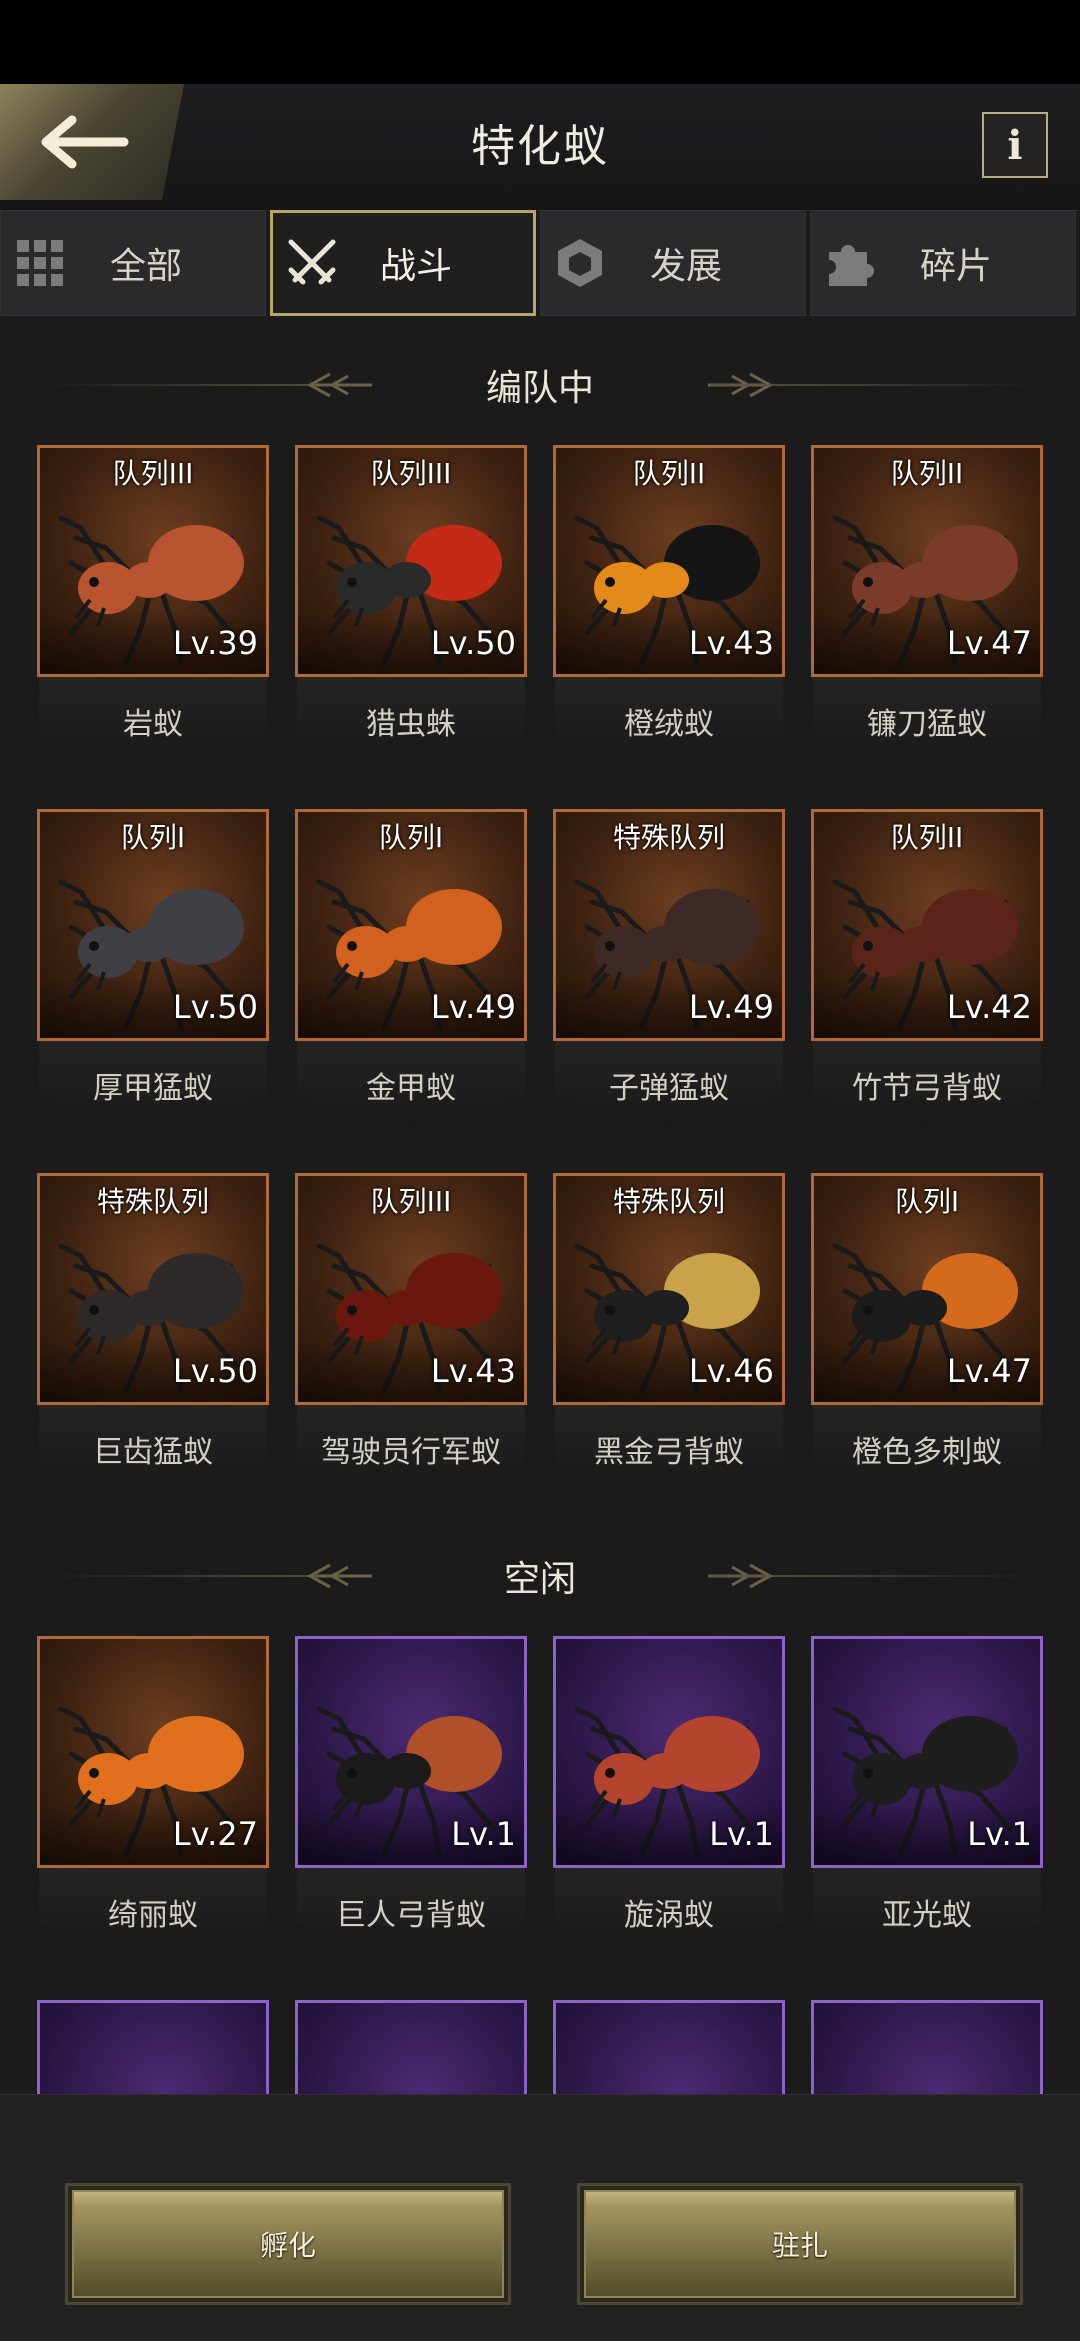  I want to click on ant-card: 特殊队列 Lv.49 子弹猛蚁, so click(669, 976).